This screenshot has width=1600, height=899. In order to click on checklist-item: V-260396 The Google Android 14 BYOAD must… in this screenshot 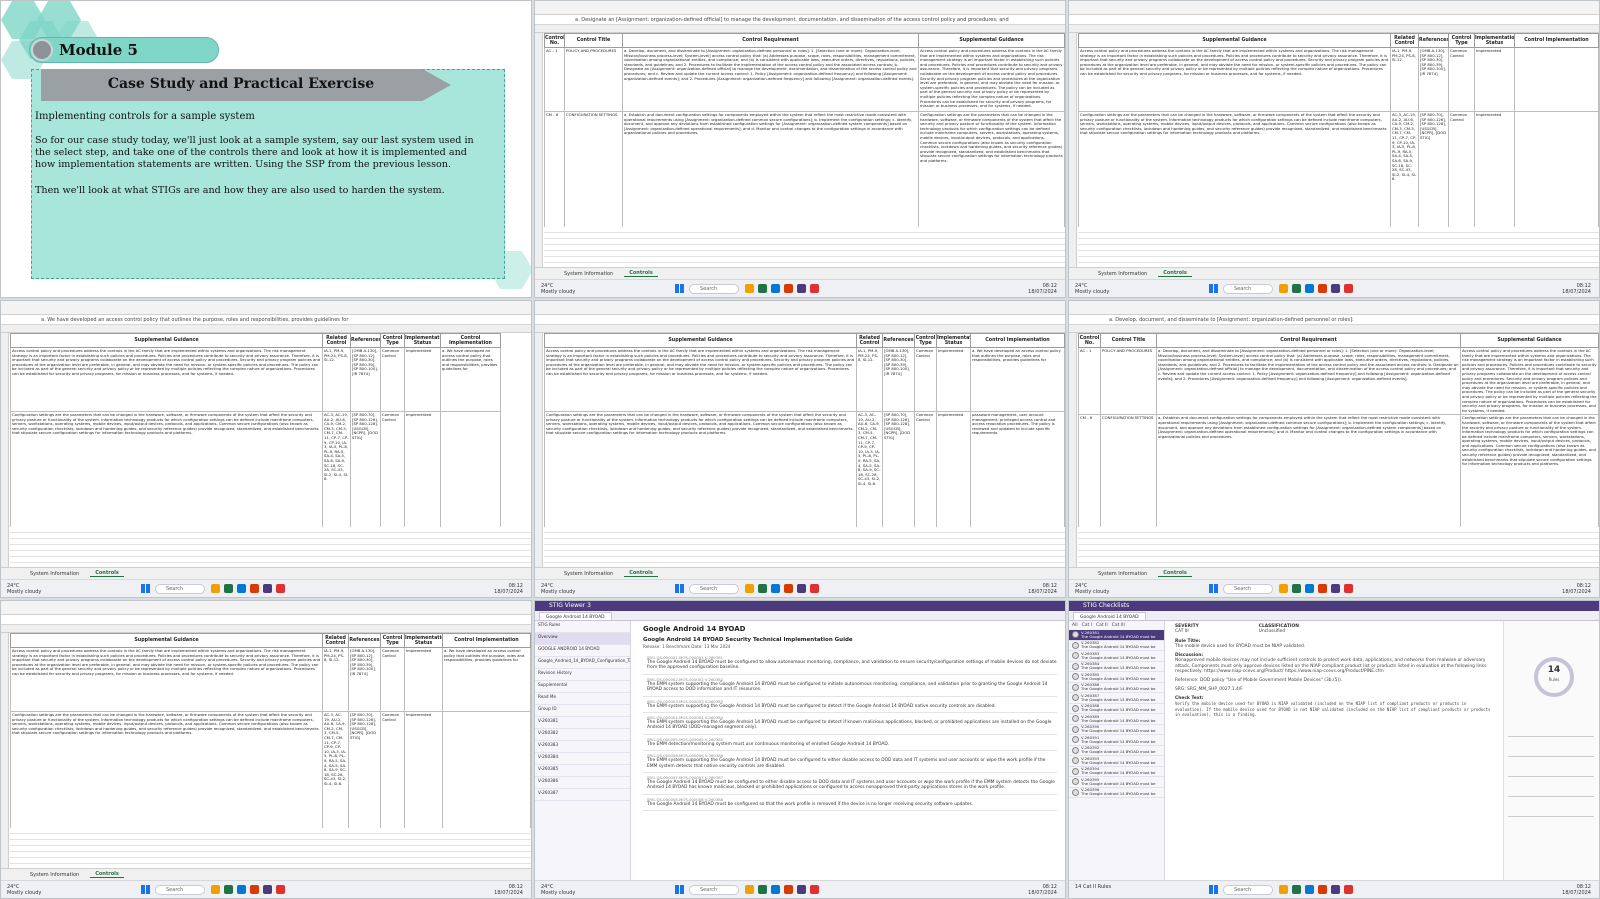, I will do `click(1116, 792)`.